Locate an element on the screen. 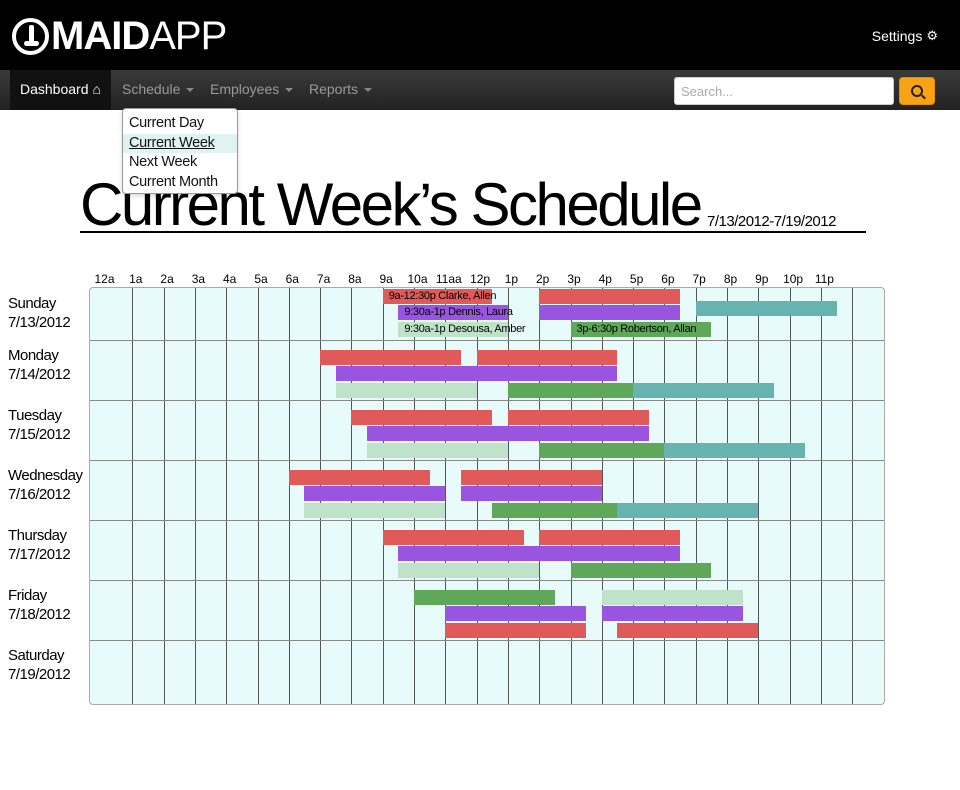 The width and height of the screenshot is (960, 790). nav-item-label: Employees is located at coordinates (245, 89).